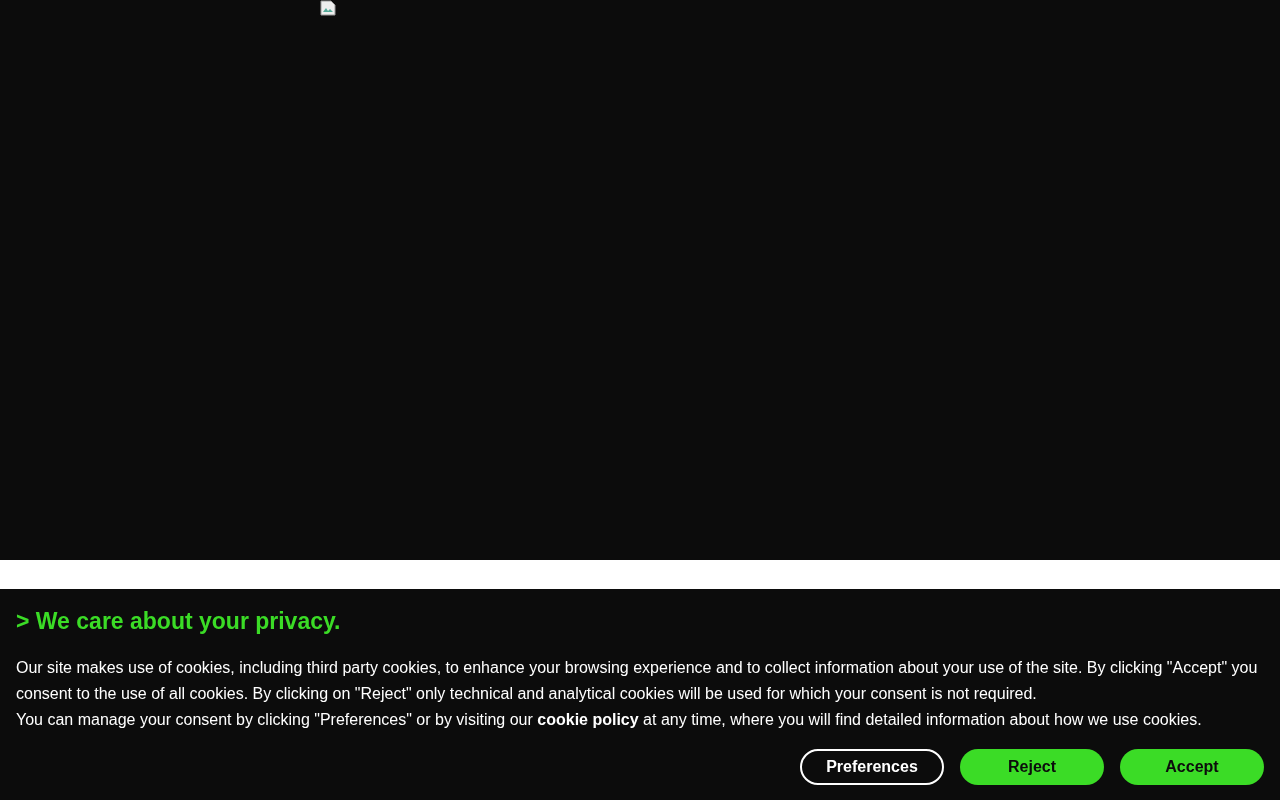  Describe the element at coordinates (872, 767) in the screenshot. I see `consent-button: Preferences` at that location.